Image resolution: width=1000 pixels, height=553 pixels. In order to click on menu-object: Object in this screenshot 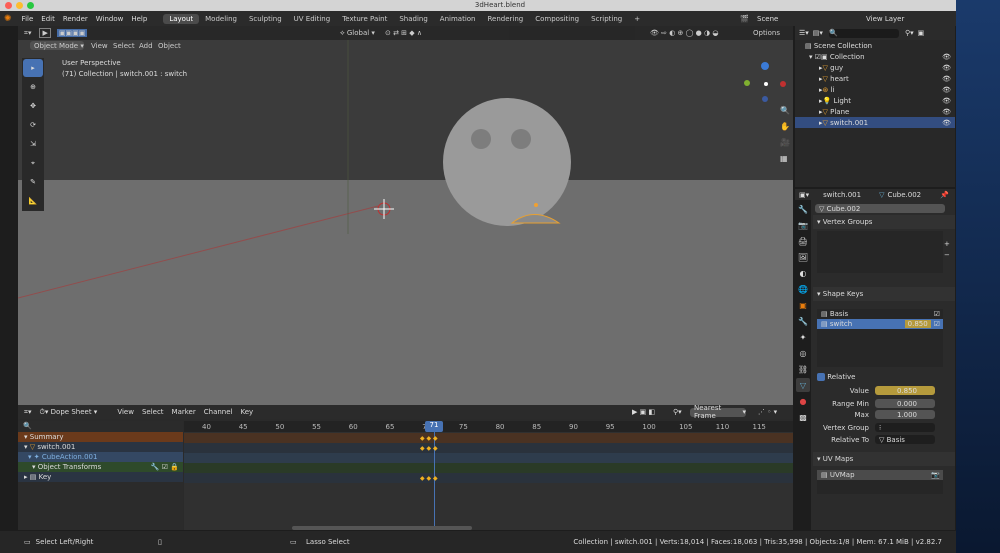, I will do `click(169, 46)`.